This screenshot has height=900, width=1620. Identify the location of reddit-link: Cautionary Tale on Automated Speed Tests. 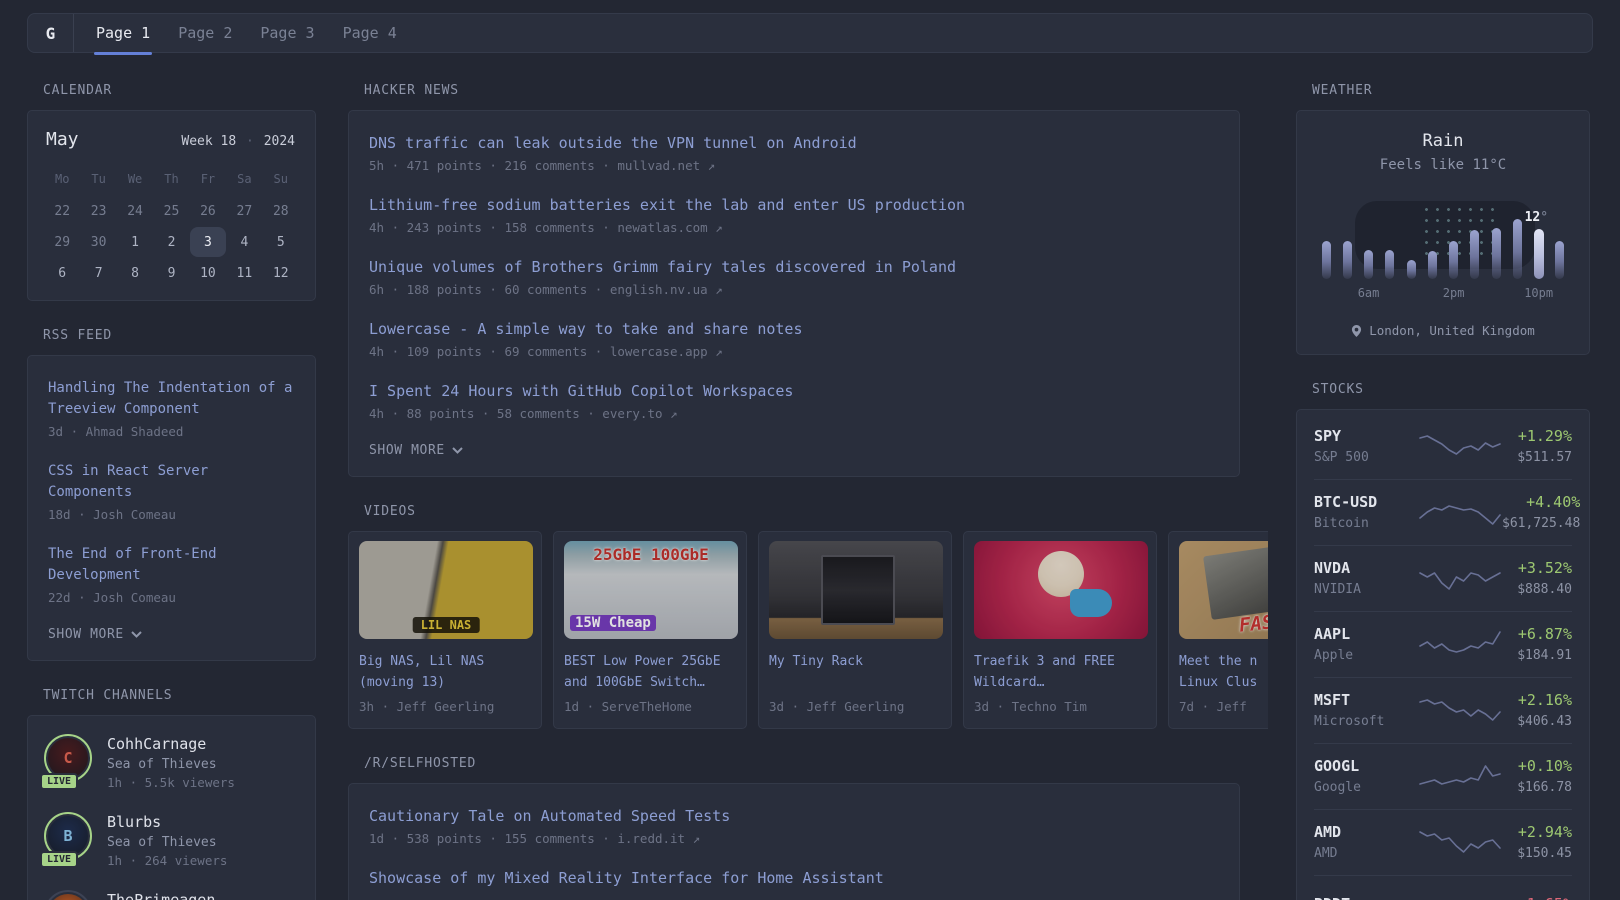
(794, 816).